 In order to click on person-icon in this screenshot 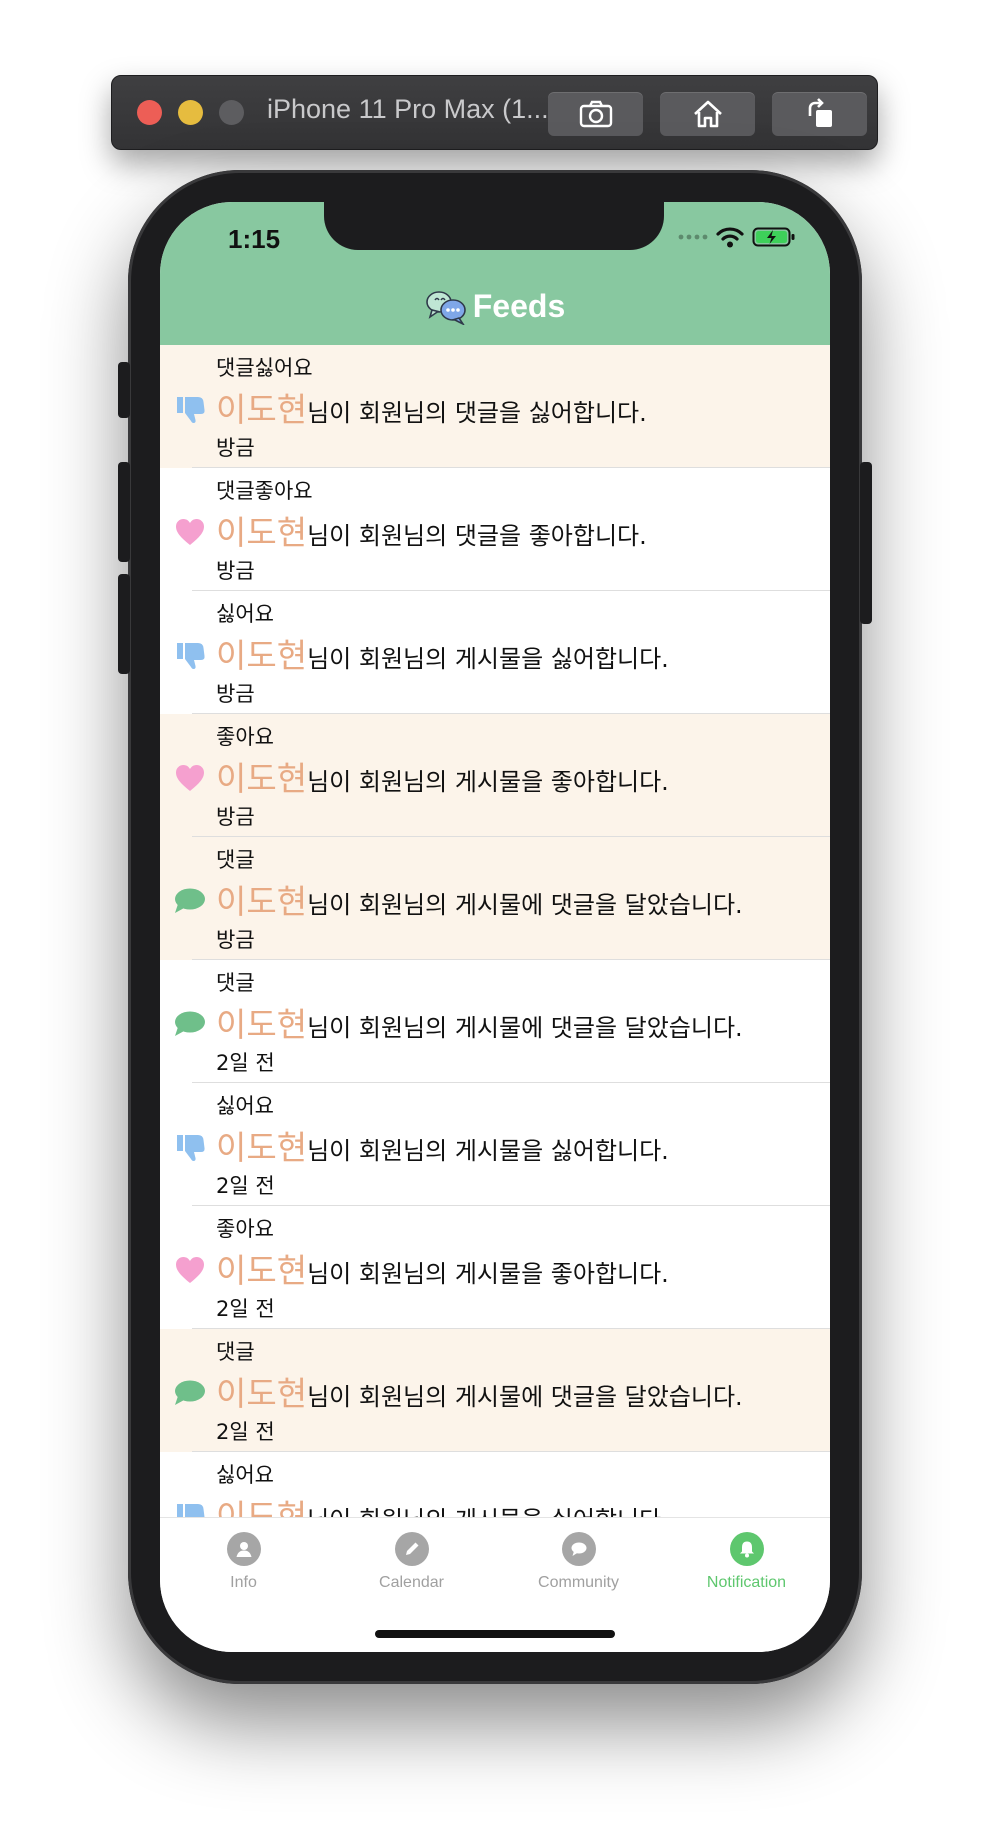, I will do `click(243, 1549)`.